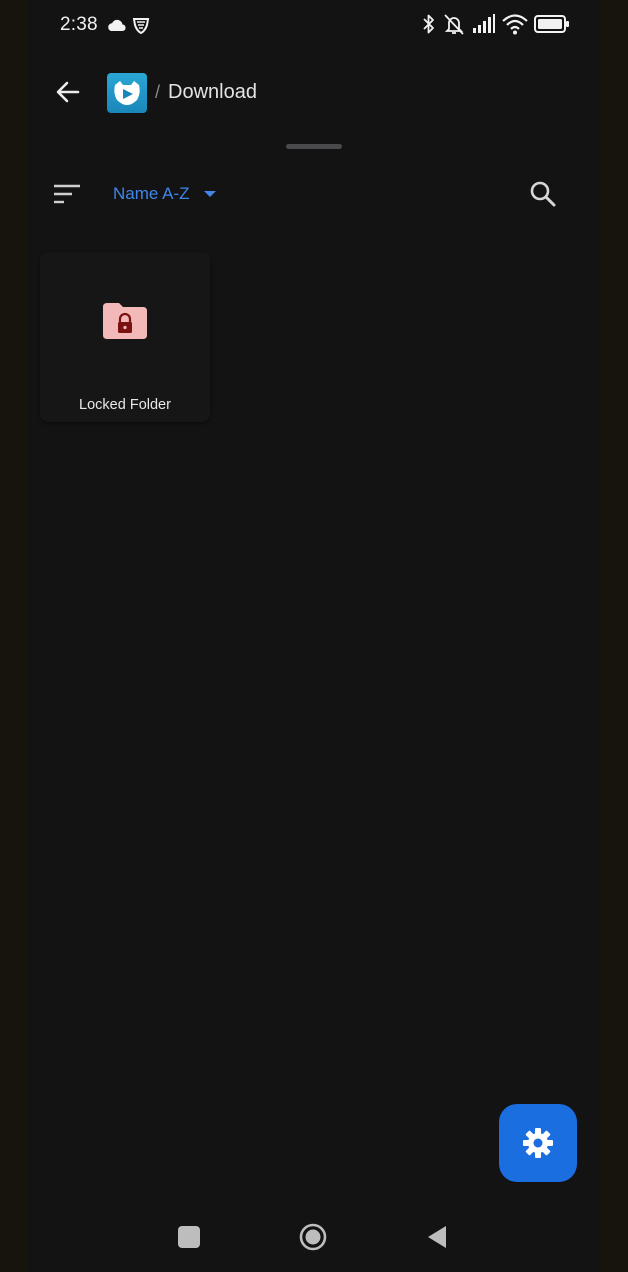 The image size is (628, 1272). Describe the element at coordinates (484, 23) in the screenshot. I see `signal-icon` at that location.